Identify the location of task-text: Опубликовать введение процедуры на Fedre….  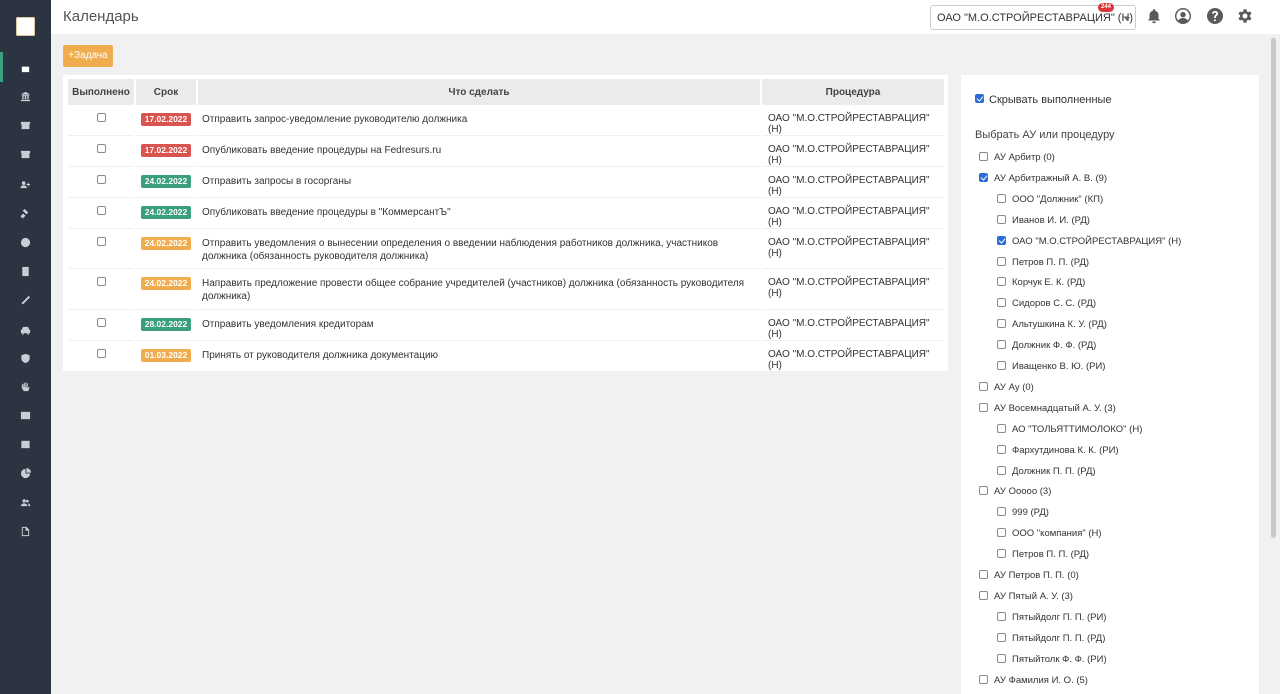
(479, 151).